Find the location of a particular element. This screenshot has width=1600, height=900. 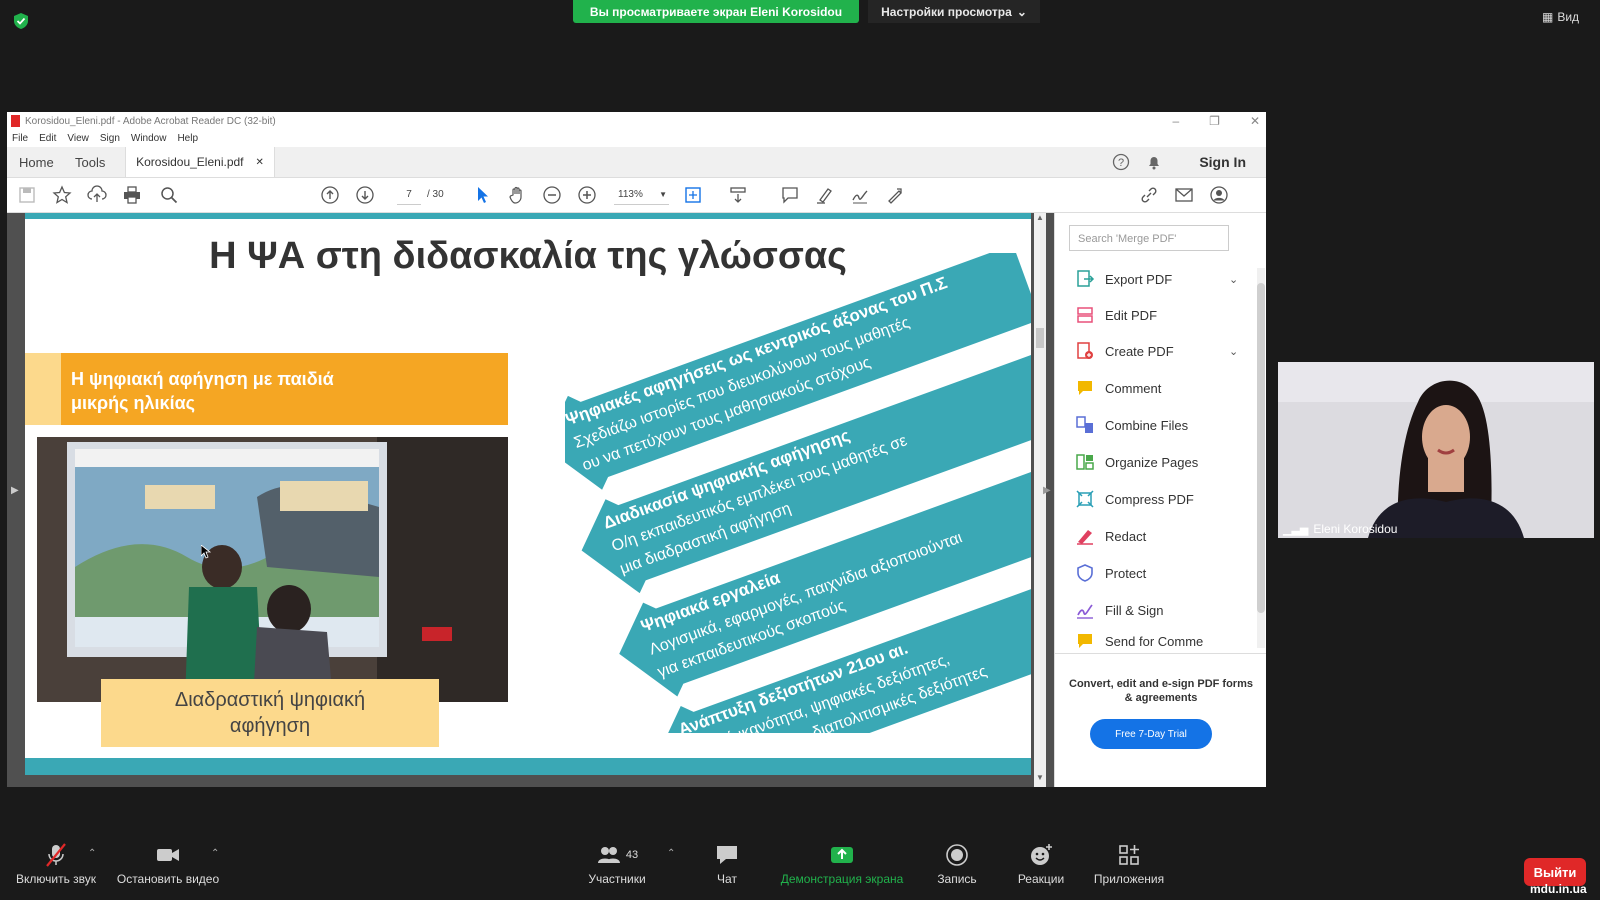

redact-icon is located at coordinates (1085, 537).